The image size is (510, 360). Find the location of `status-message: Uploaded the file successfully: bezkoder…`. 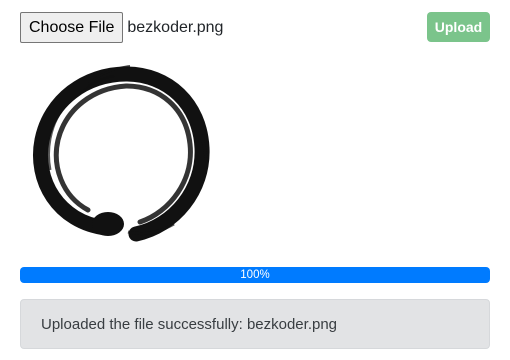

status-message: Uploaded the file successfully: bezkoder… is located at coordinates (255, 324).